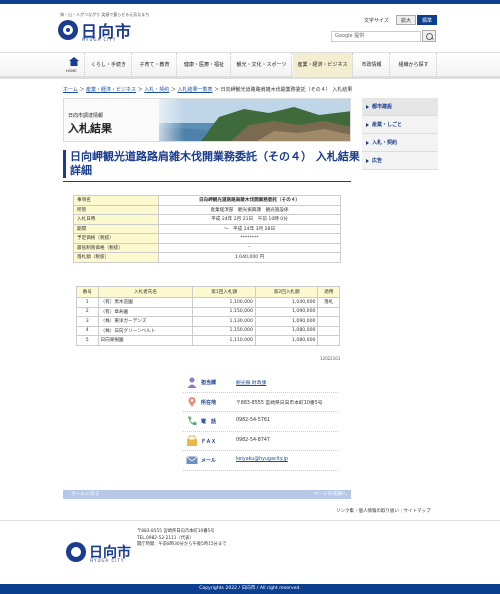 The width and height of the screenshot is (500, 594). Describe the element at coordinates (207, 494) in the screenshot. I see `page-nav-bar: ホームに戻る ページの先頭へ` at that location.